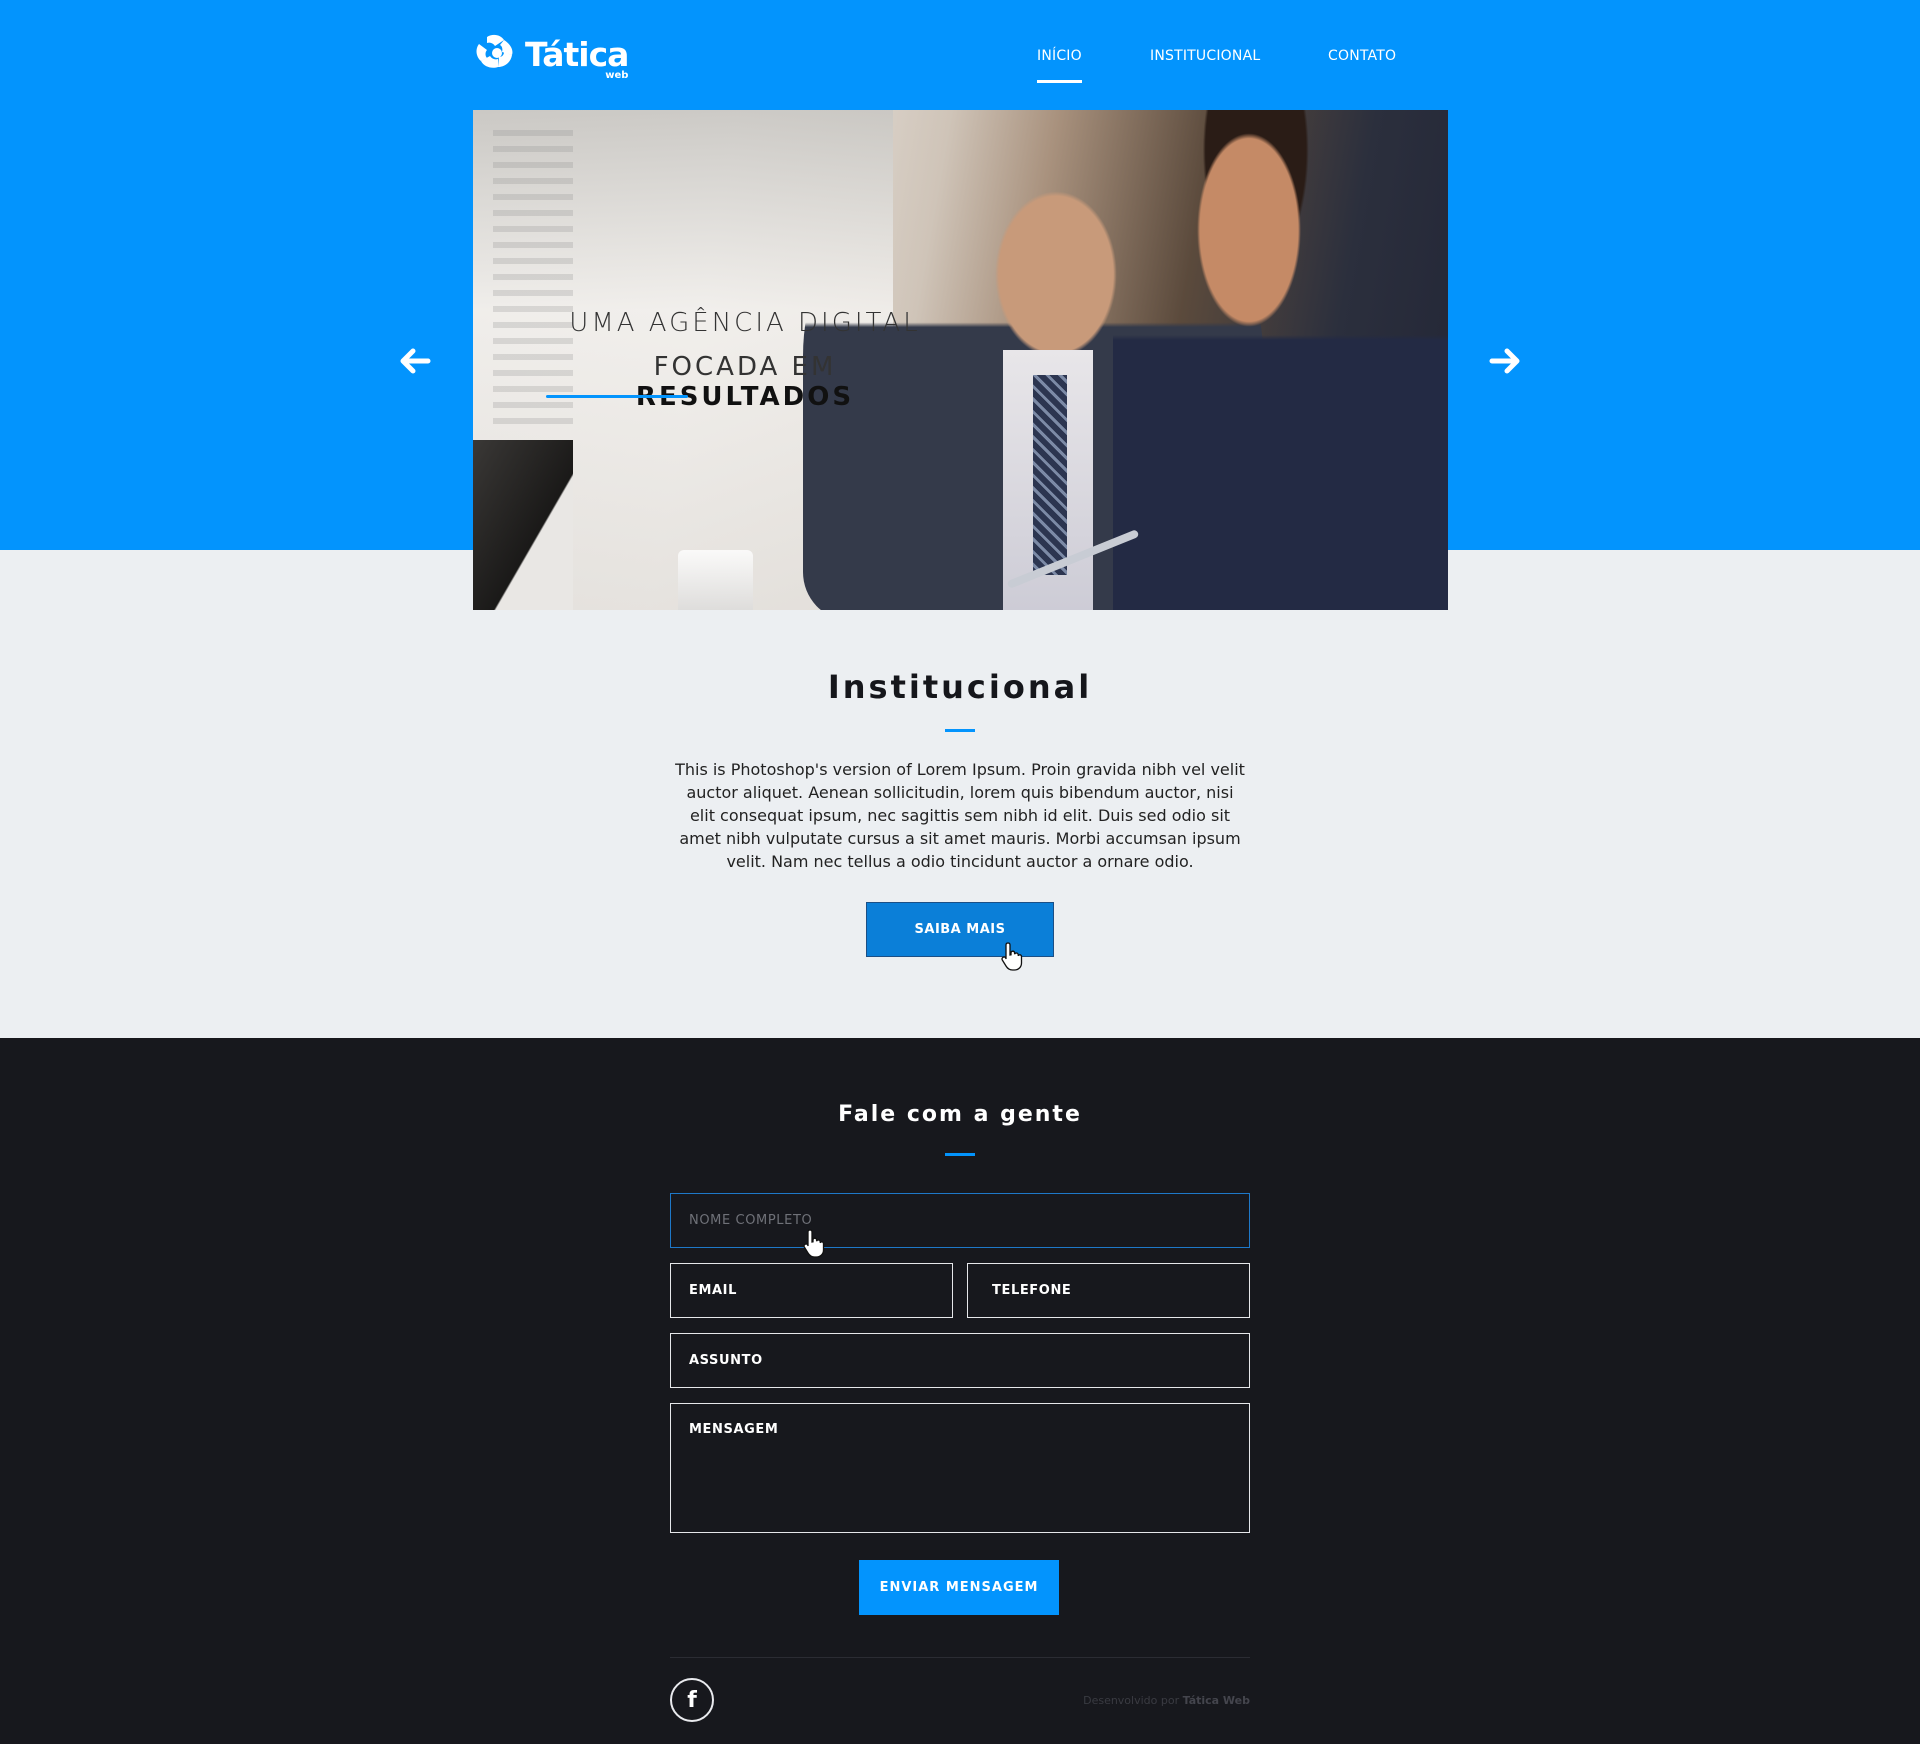  I want to click on hero-underline, so click(617, 396).